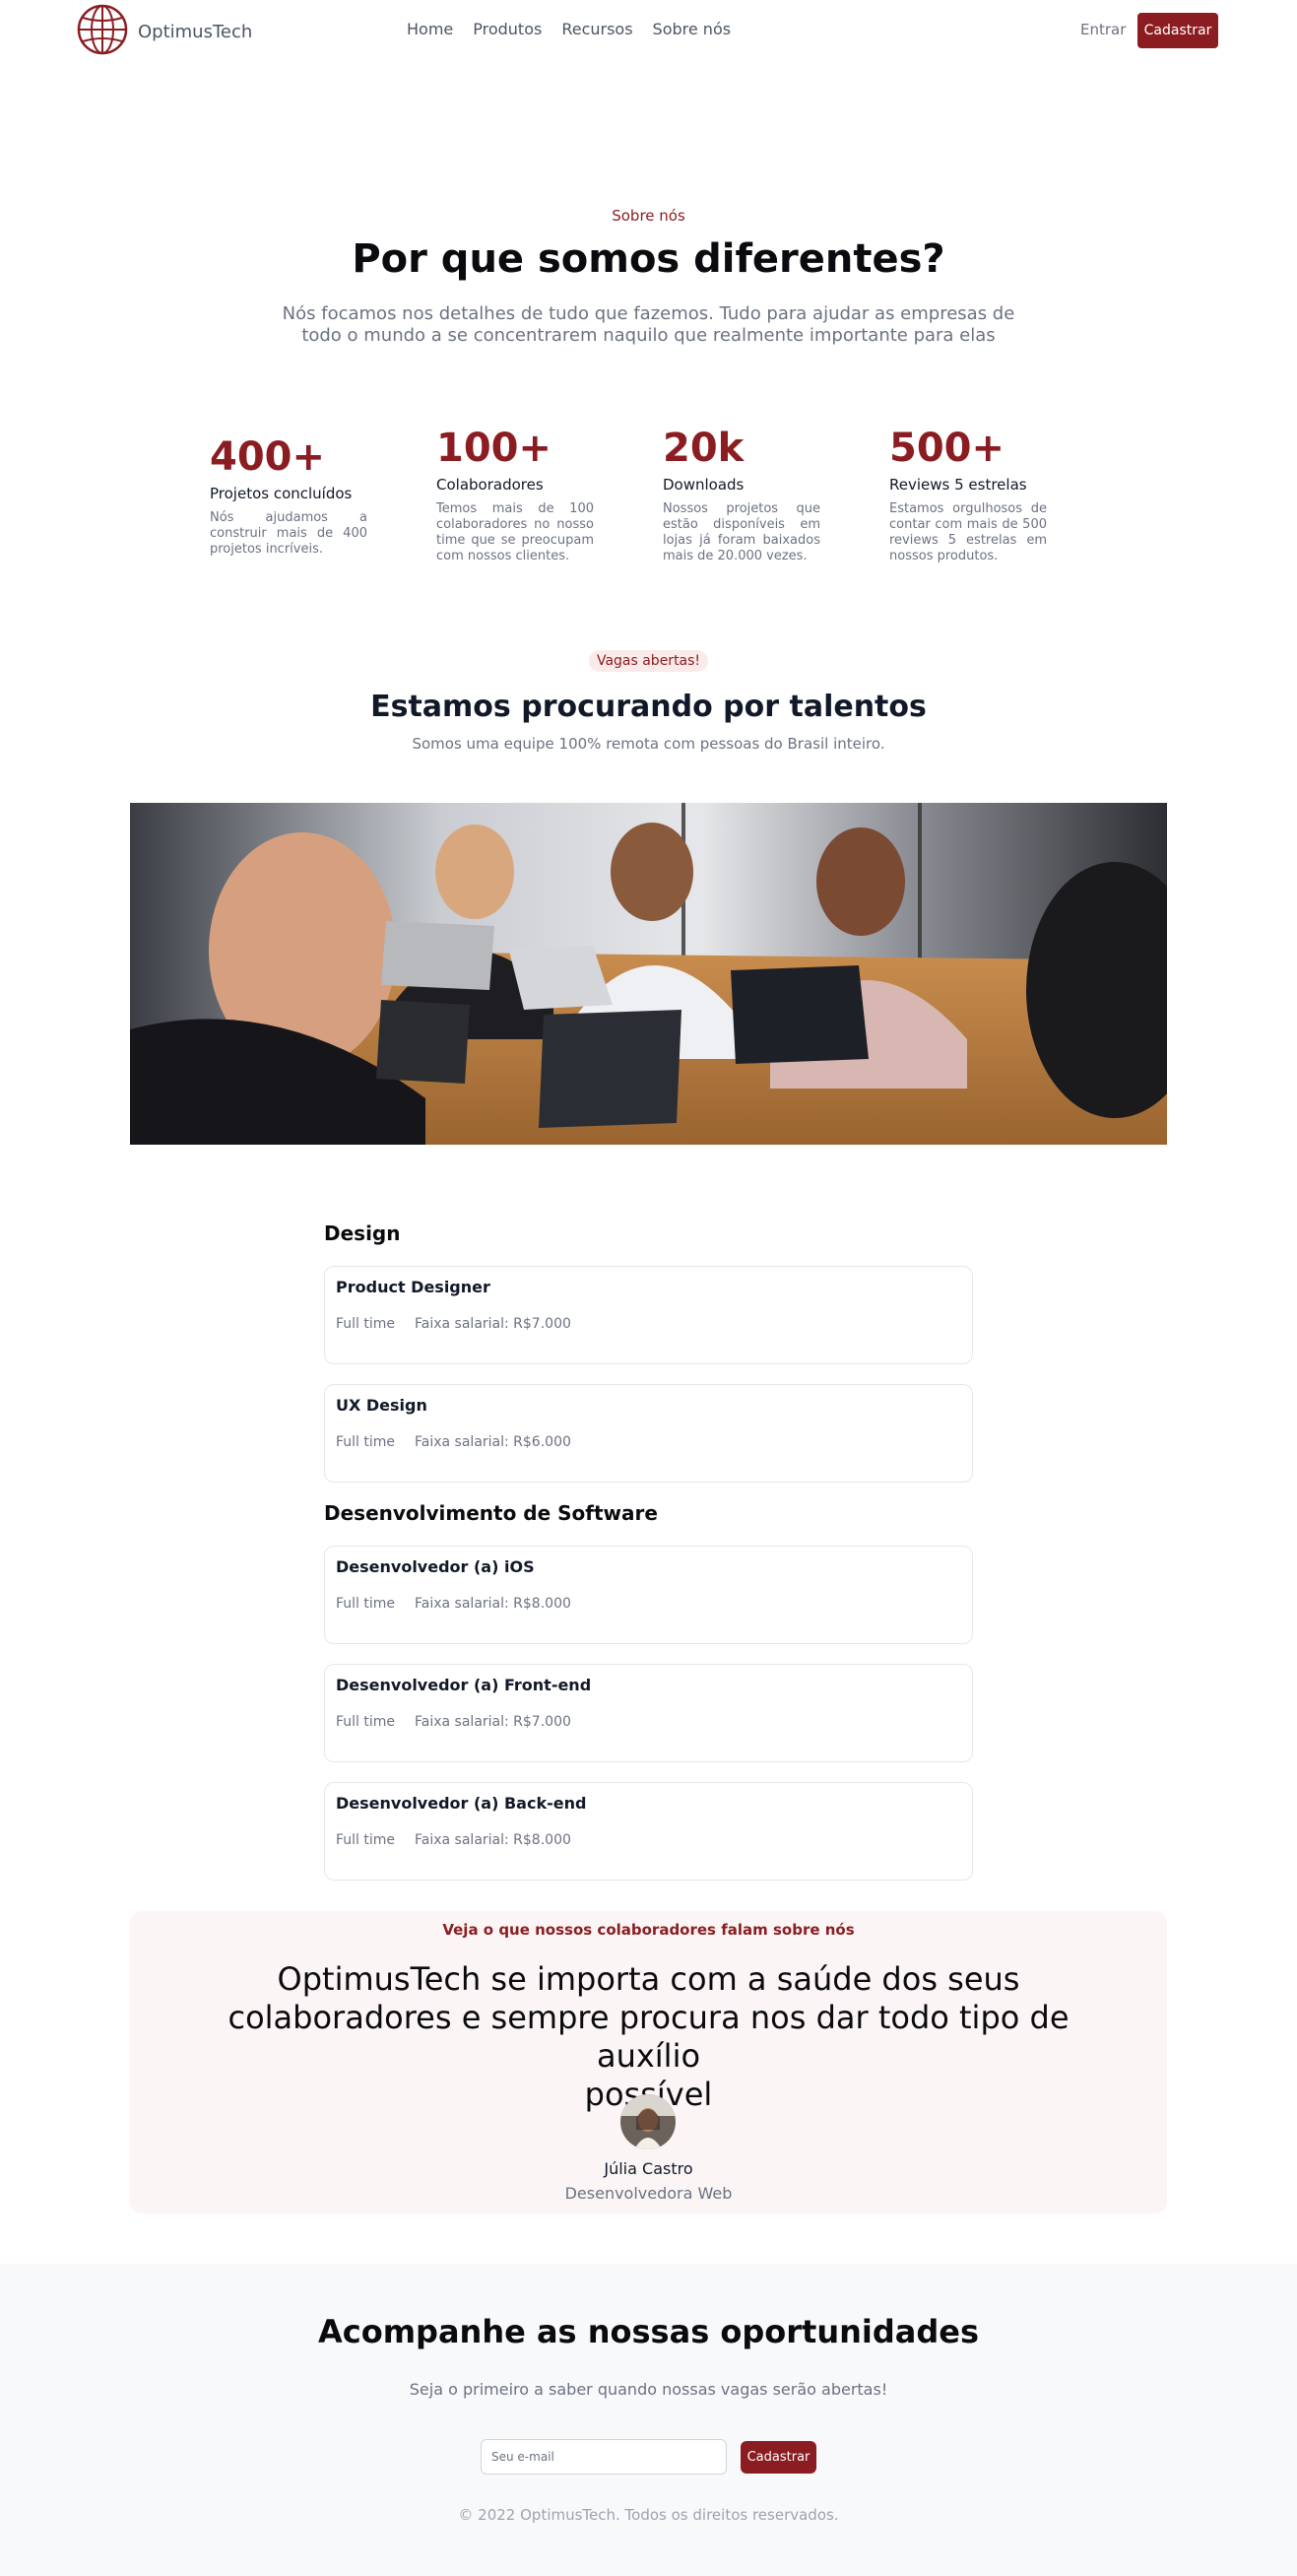  Describe the element at coordinates (648, 216) in the screenshot. I see `hero-eyebrow: Sobre nós` at that location.